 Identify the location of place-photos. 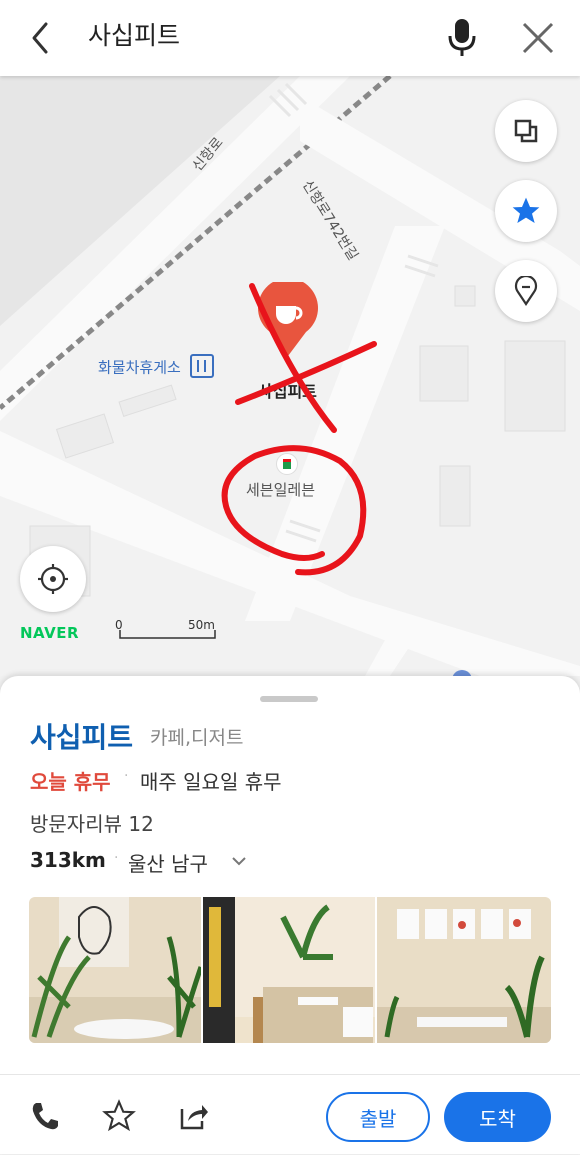
(290, 970).